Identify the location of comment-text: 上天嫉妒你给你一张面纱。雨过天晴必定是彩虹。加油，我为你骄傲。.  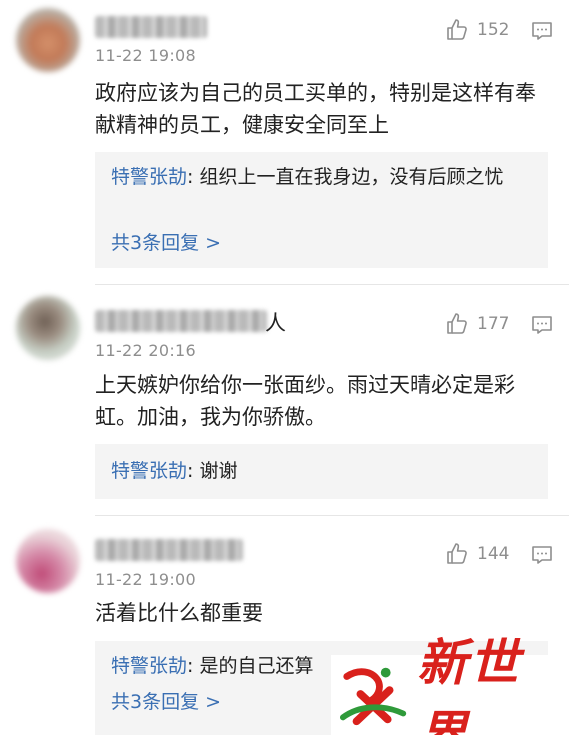
(305, 401).